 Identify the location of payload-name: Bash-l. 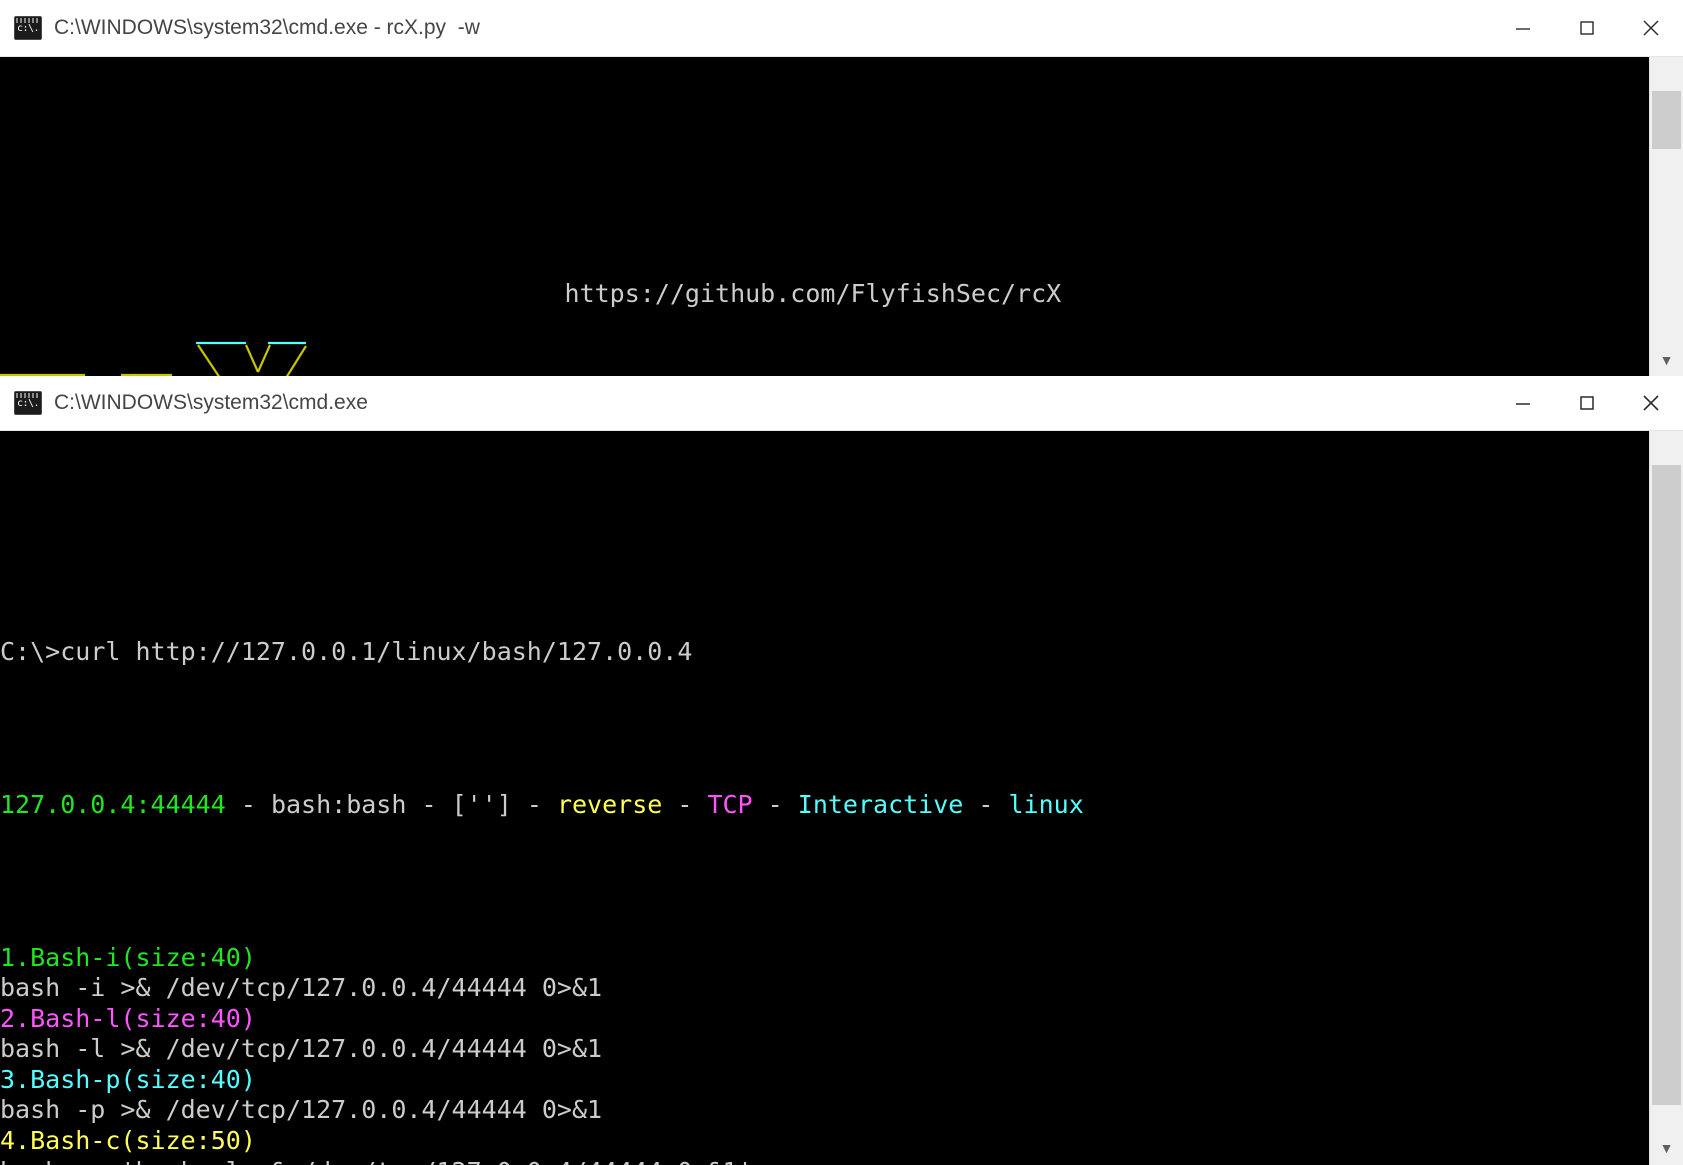
(75, 1018).